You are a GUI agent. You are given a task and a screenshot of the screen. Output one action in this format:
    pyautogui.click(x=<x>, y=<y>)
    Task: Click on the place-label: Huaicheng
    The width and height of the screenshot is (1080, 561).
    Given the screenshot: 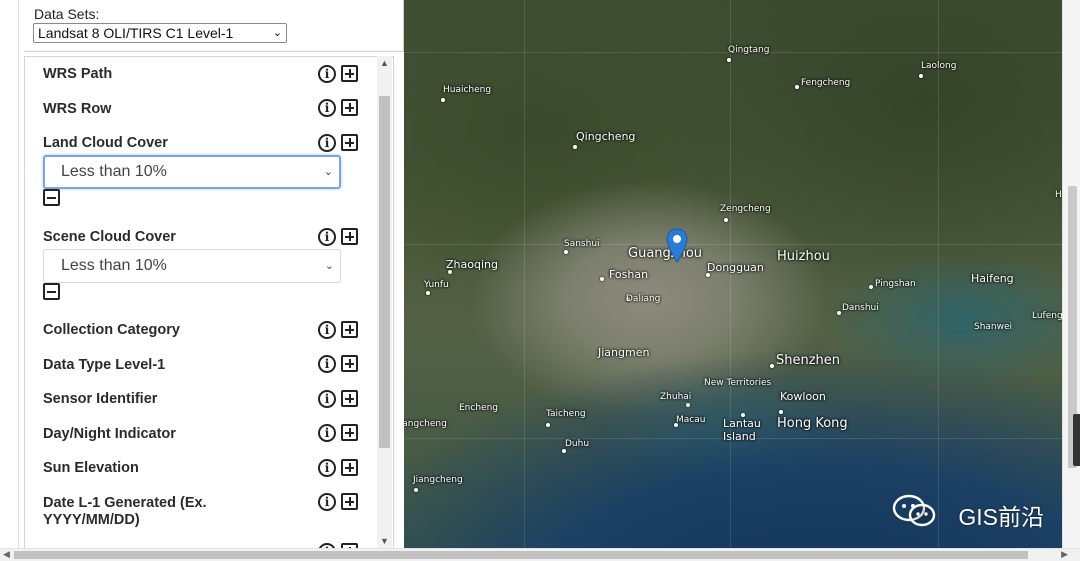 What is the action you would take?
    pyautogui.click(x=467, y=90)
    